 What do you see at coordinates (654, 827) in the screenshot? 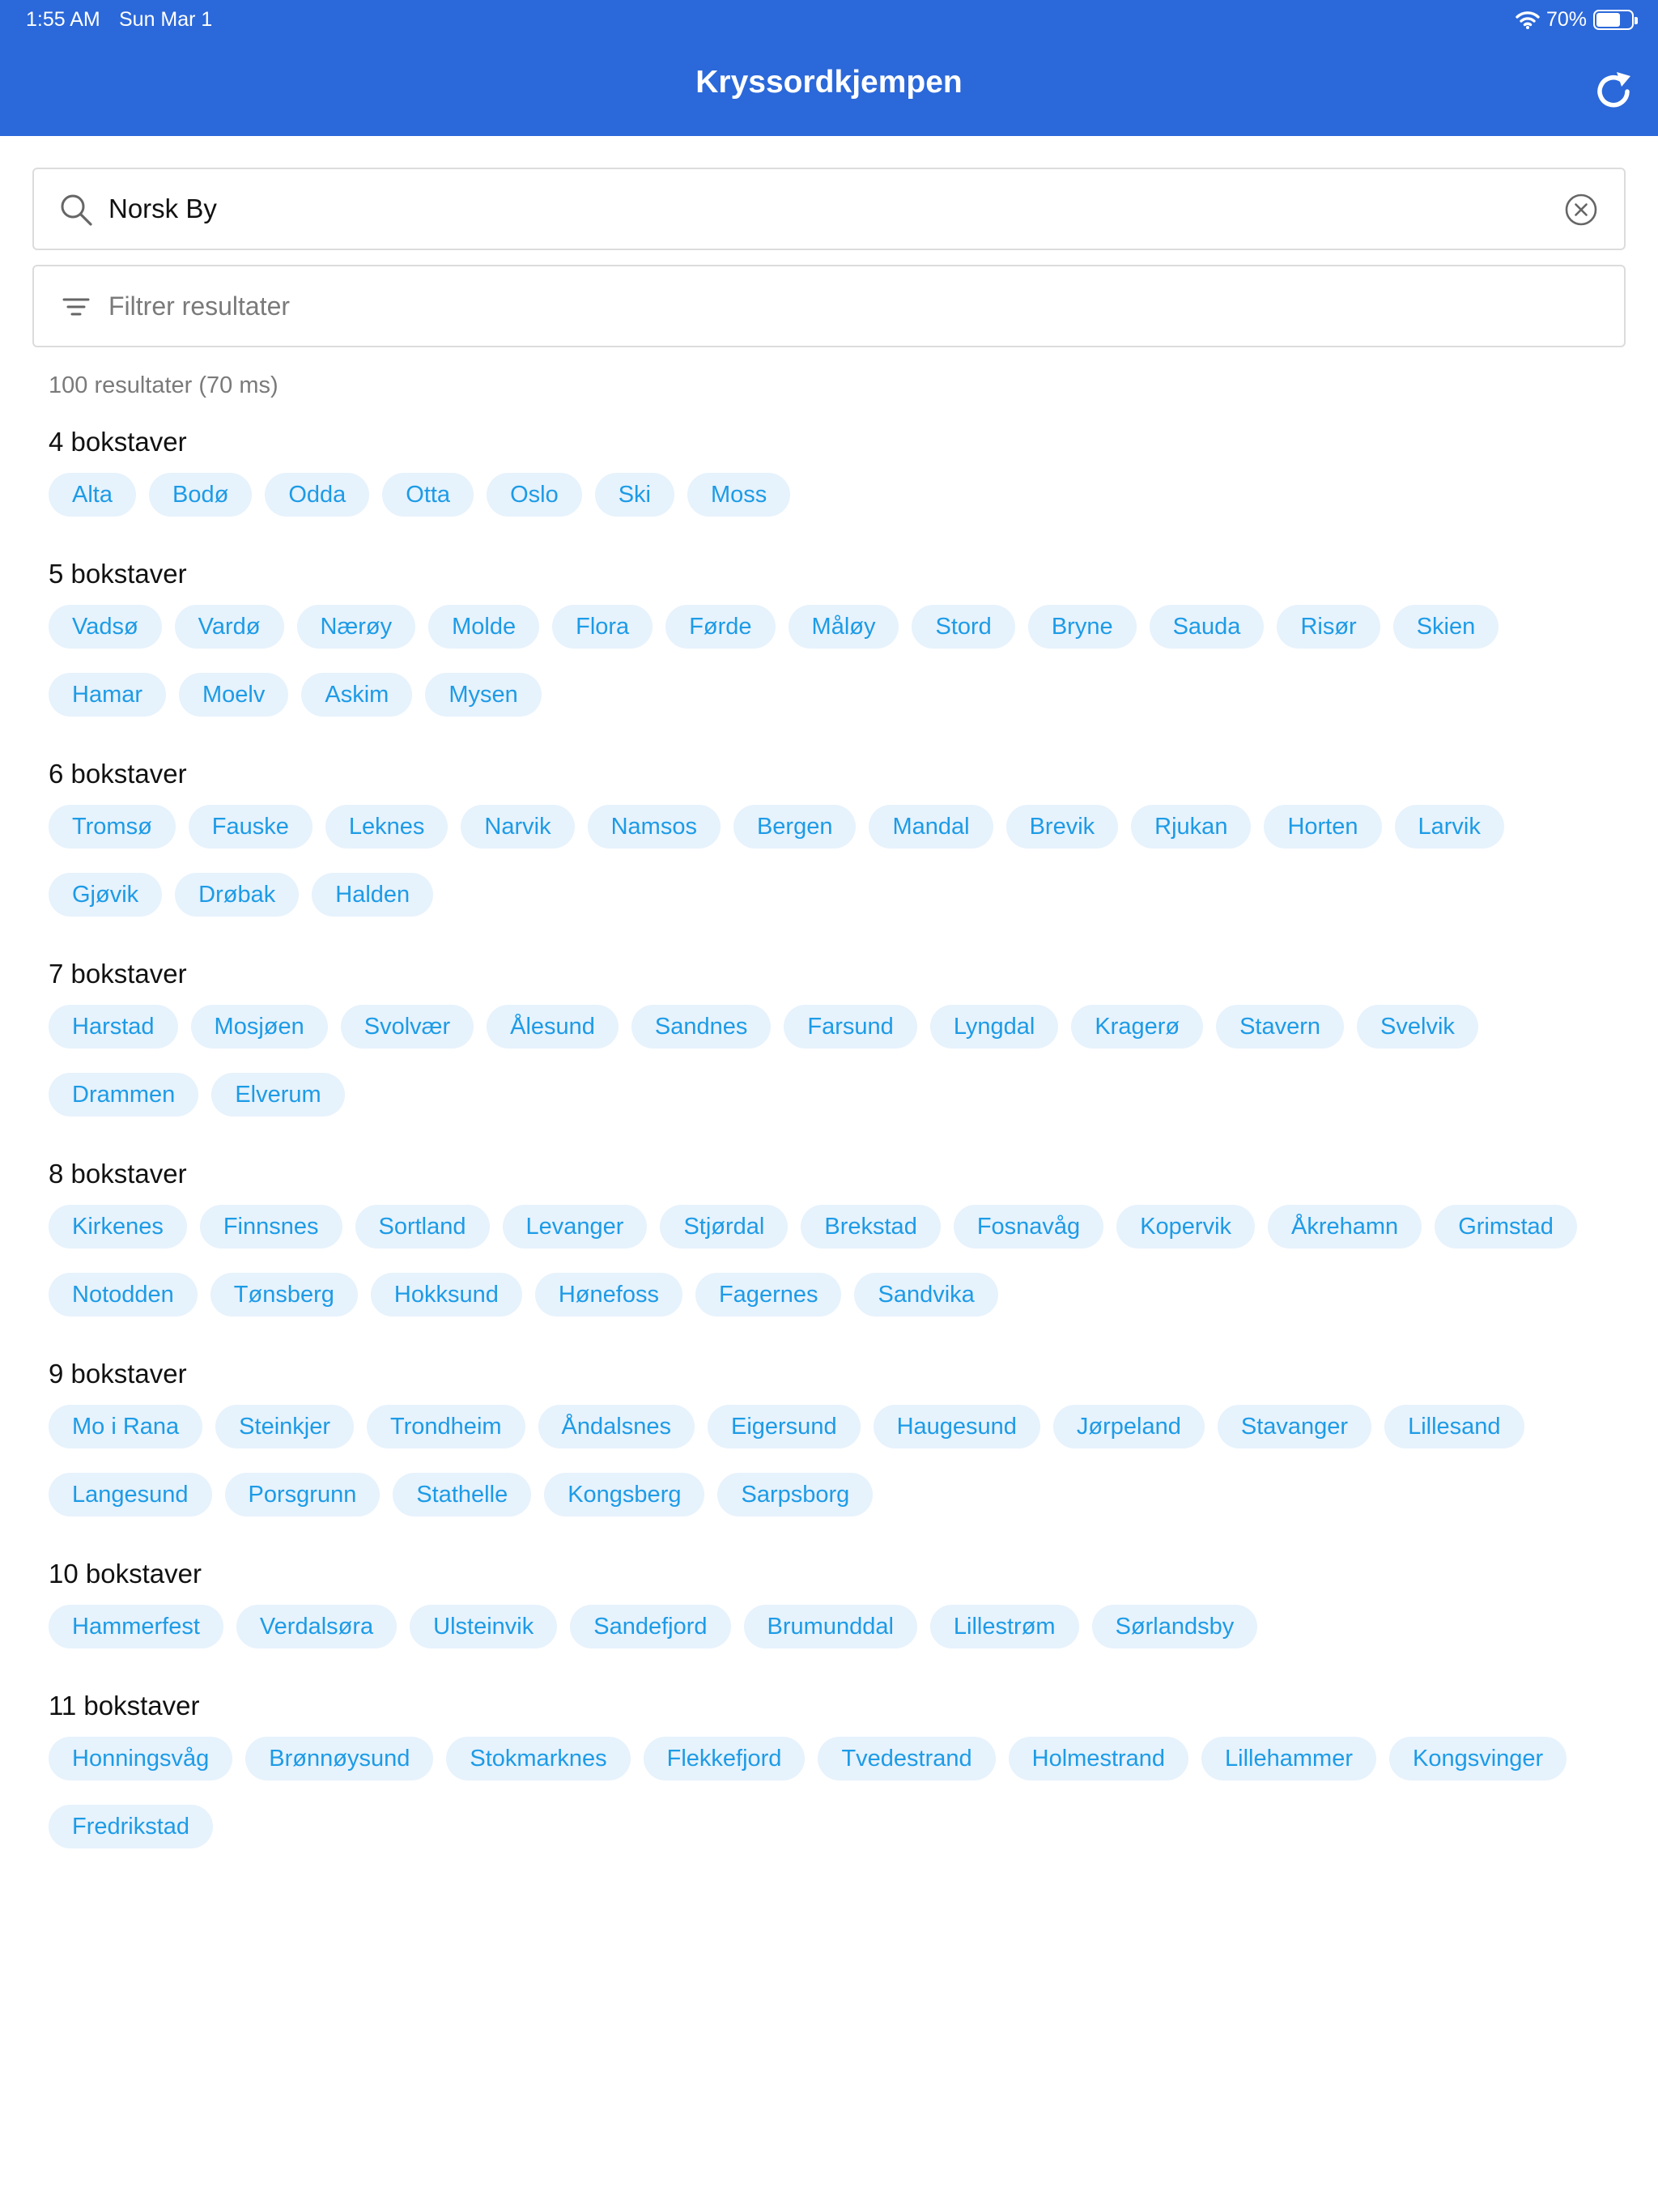
I see `result-chip: Namsos` at bounding box center [654, 827].